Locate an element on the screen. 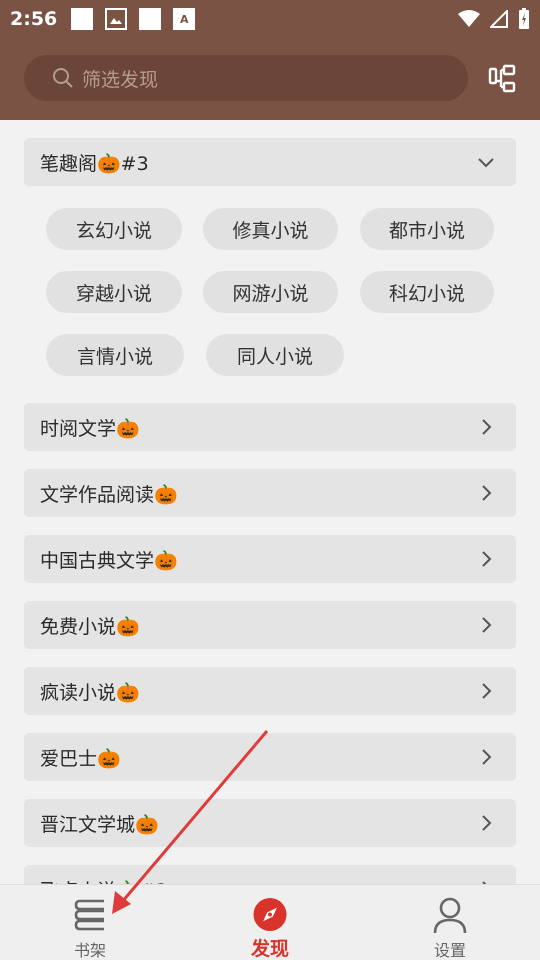 This screenshot has height=960, width=540. group-title: 爱巴士🎃 is located at coordinates (80, 758).